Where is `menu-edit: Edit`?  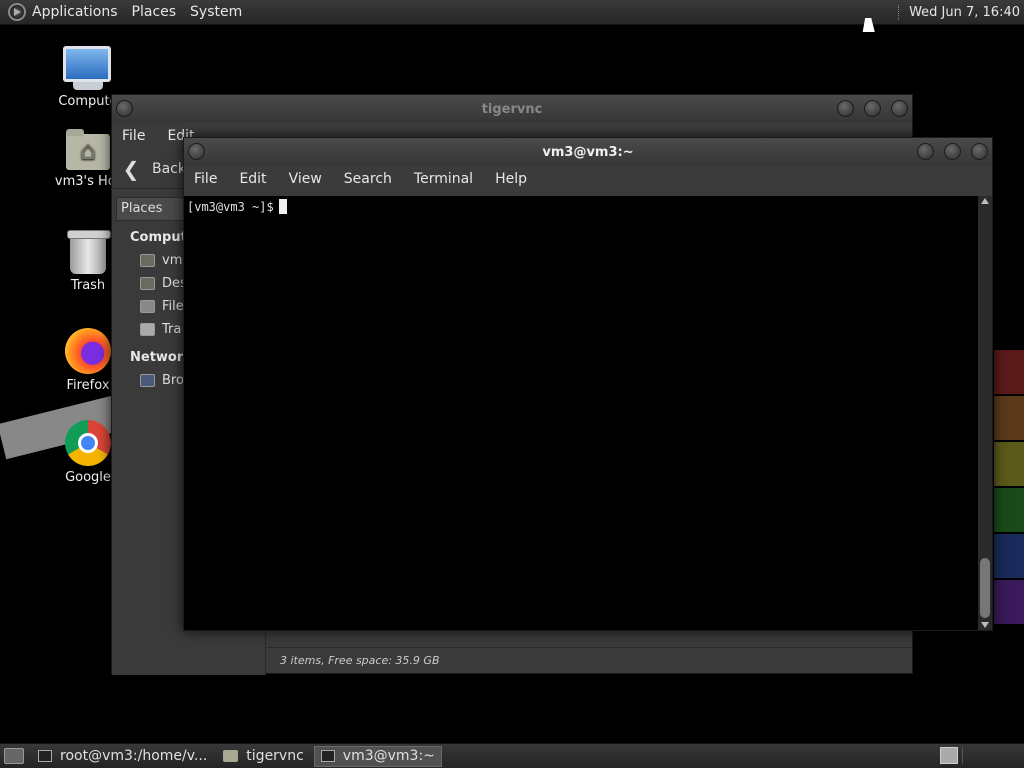
menu-edit: Edit is located at coordinates (252, 179).